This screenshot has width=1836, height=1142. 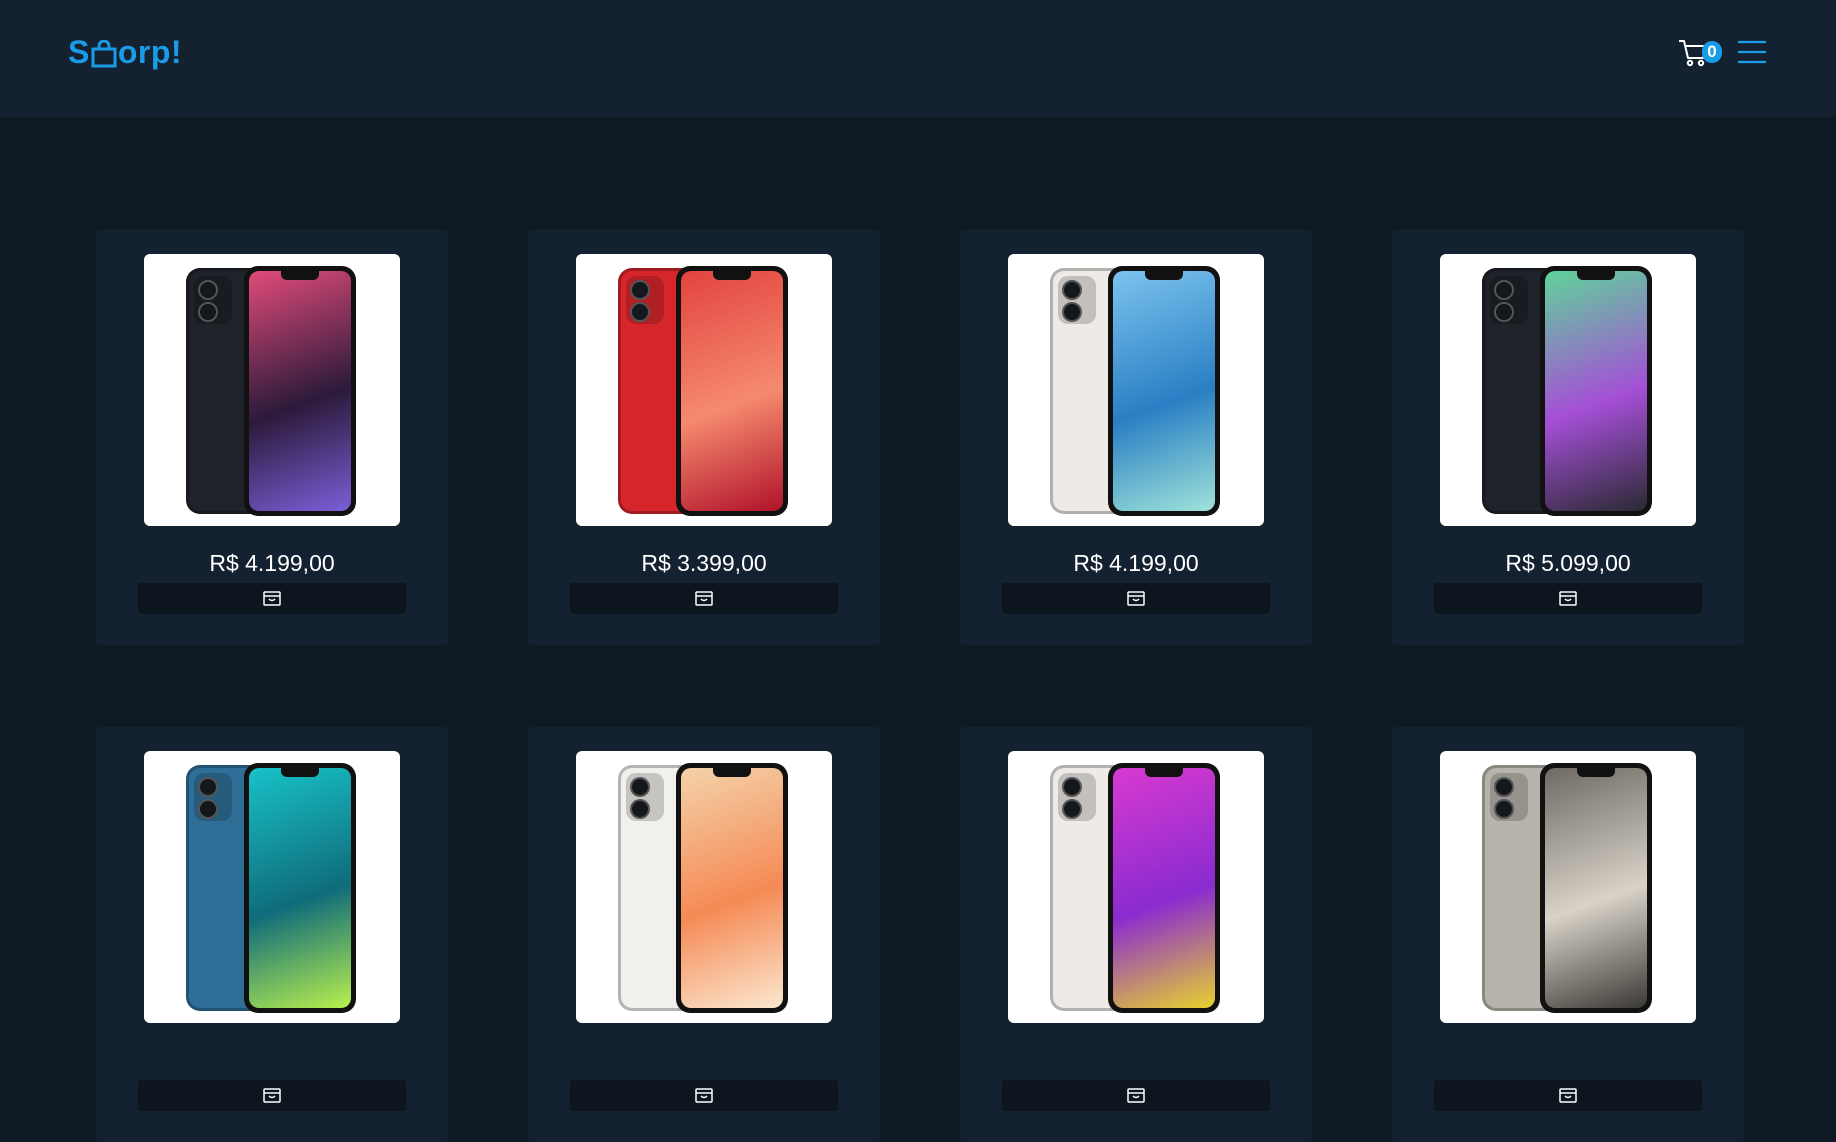 I want to click on cart-count-badge: 0, so click(x=1712, y=52).